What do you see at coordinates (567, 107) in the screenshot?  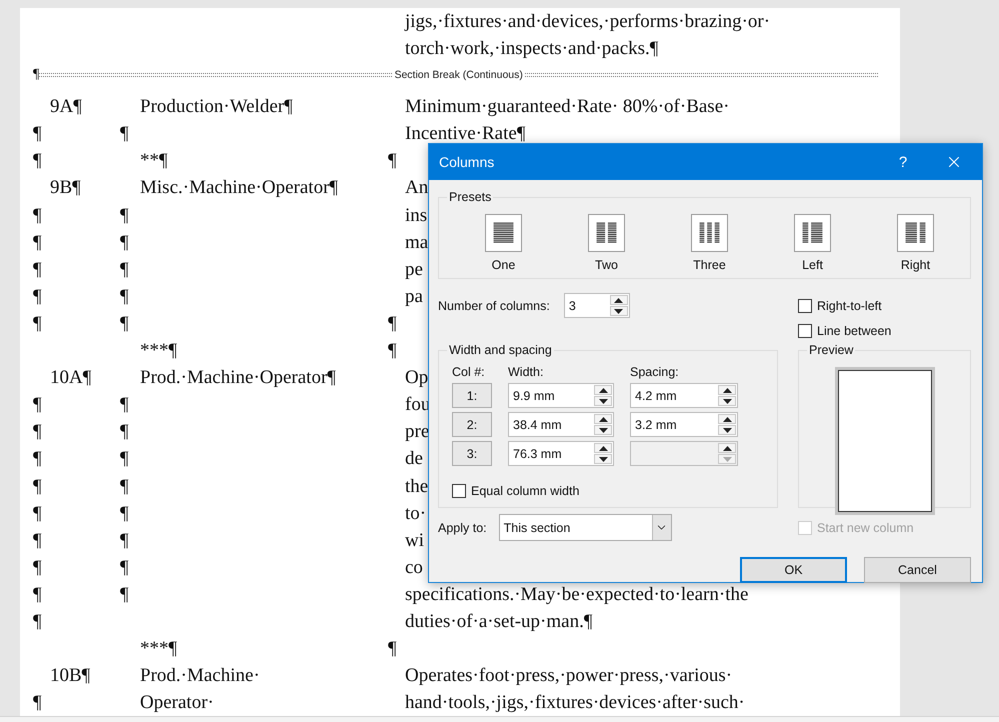 I see `job-description: Minimum·guaranteed·Rate· 80%·of·Base·` at bounding box center [567, 107].